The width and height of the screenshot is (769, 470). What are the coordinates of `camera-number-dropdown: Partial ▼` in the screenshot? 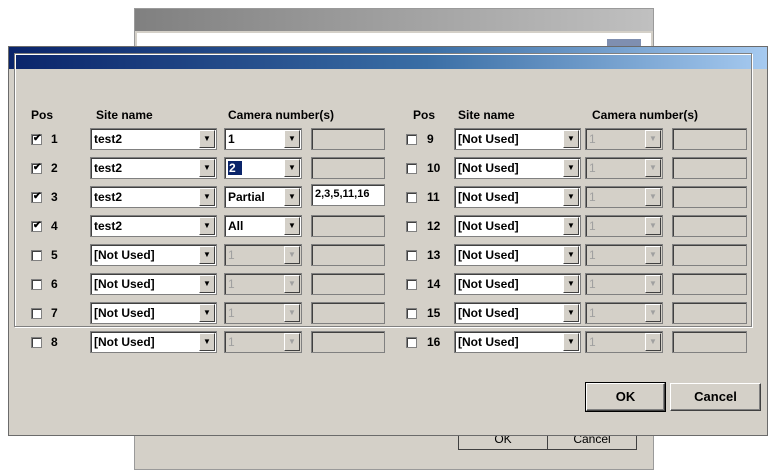 It's located at (263, 197).